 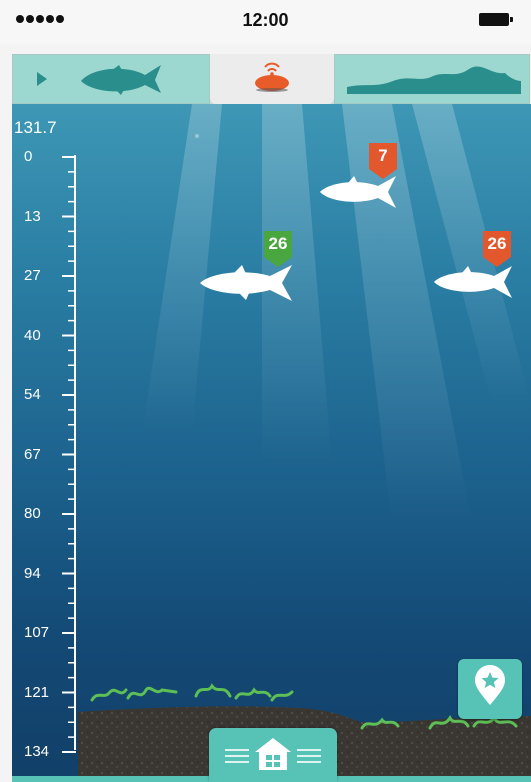 I want to click on location-pin-star-icon, so click(x=490, y=685).